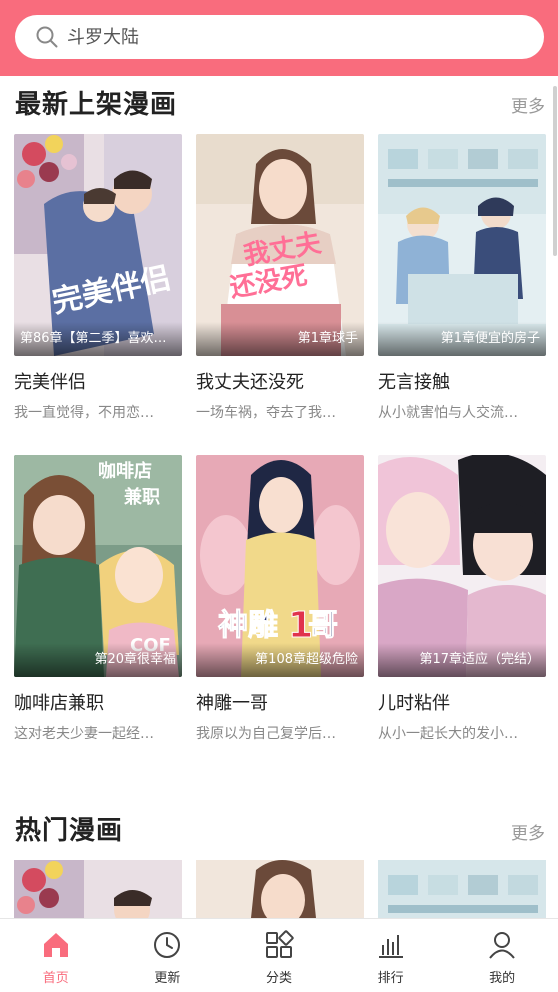  What do you see at coordinates (142, 497) in the screenshot?
I see `svg-text: 兼职` at bounding box center [142, 497].